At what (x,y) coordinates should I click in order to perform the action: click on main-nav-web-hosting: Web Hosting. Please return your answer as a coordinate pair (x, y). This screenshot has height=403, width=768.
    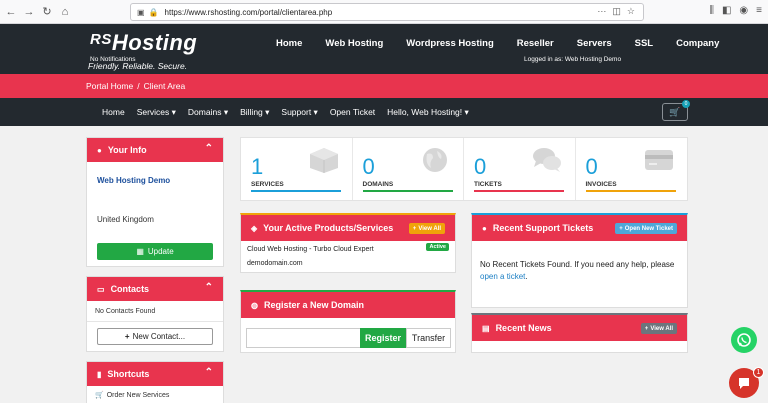
    Looking at the image, I should click on (354, 43).